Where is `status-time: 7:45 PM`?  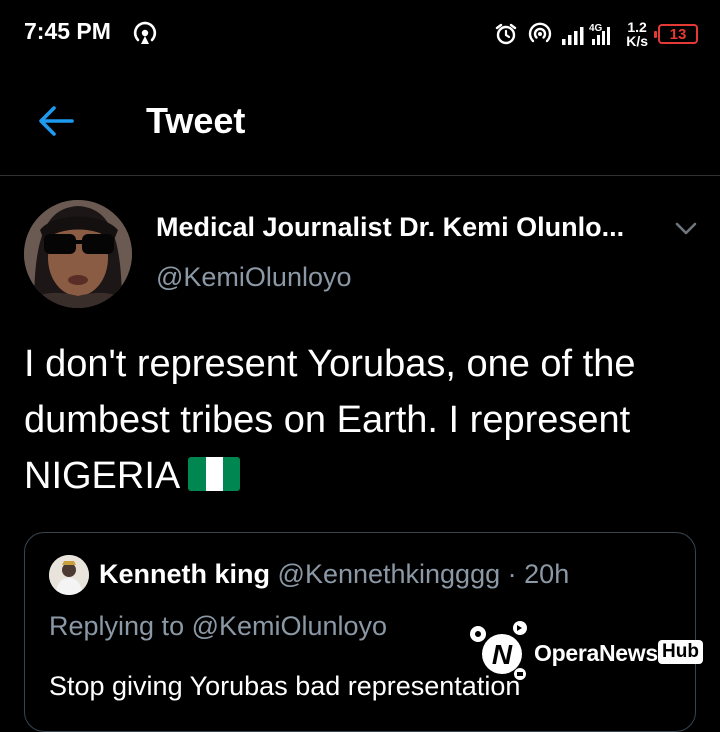
status-time: 7:45 PM is located at coordinates (67, 31).